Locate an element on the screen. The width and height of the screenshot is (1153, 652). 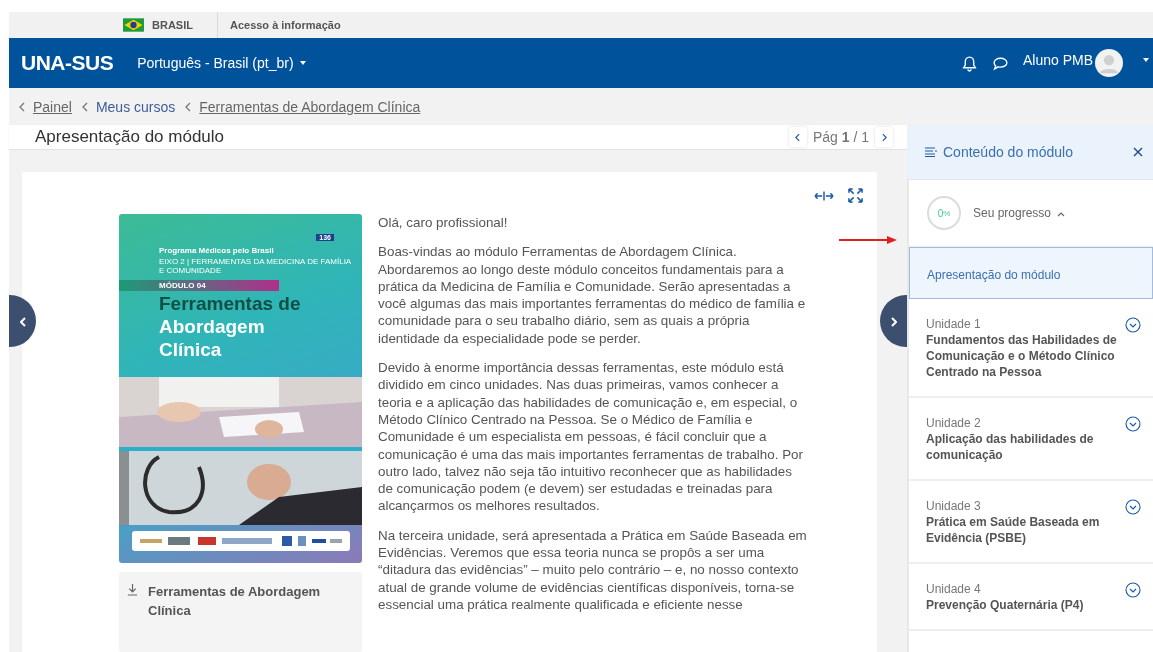
user-name: Aluno PMB is located at coordinates (1057, 60).